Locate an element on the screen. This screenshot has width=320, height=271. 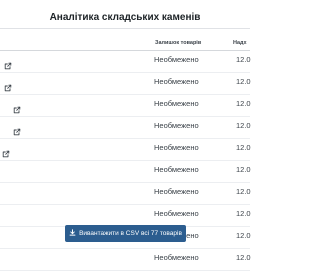
download-icon is located at coordinates (72, 233).